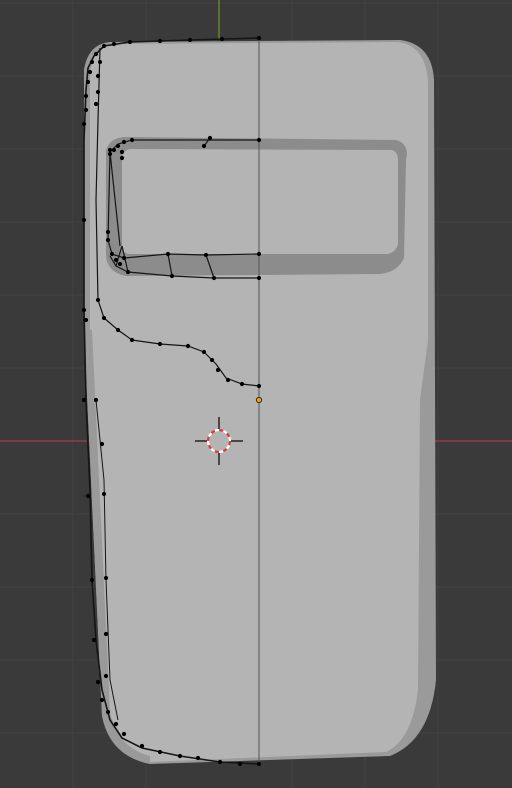 The height and width of the screenshot is (788, 512). What do you see at coordinates (260, 201) in the screenshot?
I see `window-glass` at bounding box center [260, 201].